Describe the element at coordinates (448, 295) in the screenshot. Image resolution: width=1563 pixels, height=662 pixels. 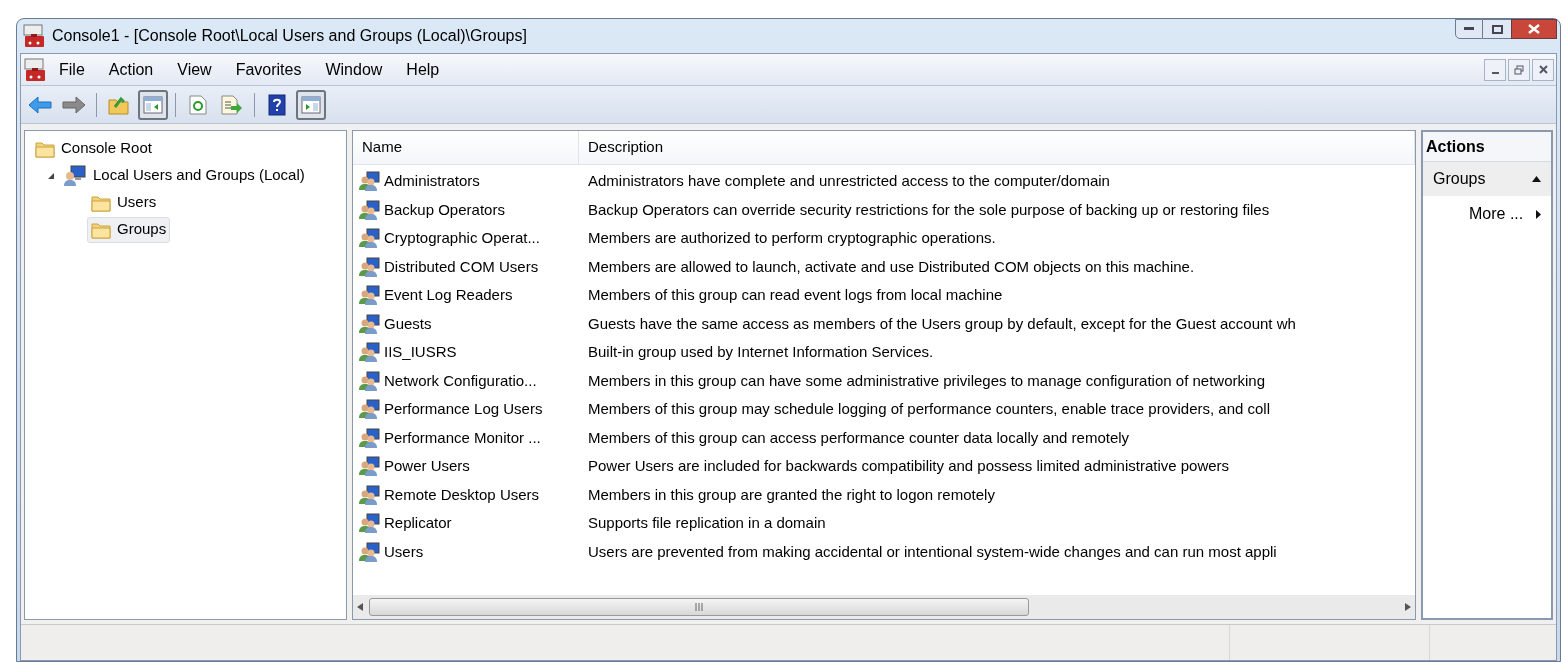
I see `table-cell-text: Event Log Readers` at that location.